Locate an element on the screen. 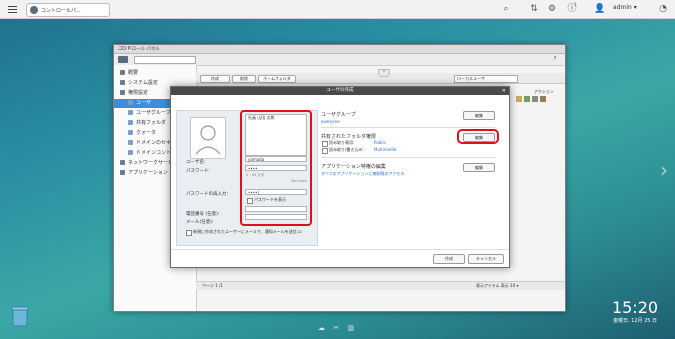 This screenshot has height=339, width=675. username-label: ユーザ名: is located at coordinates (196, 162).